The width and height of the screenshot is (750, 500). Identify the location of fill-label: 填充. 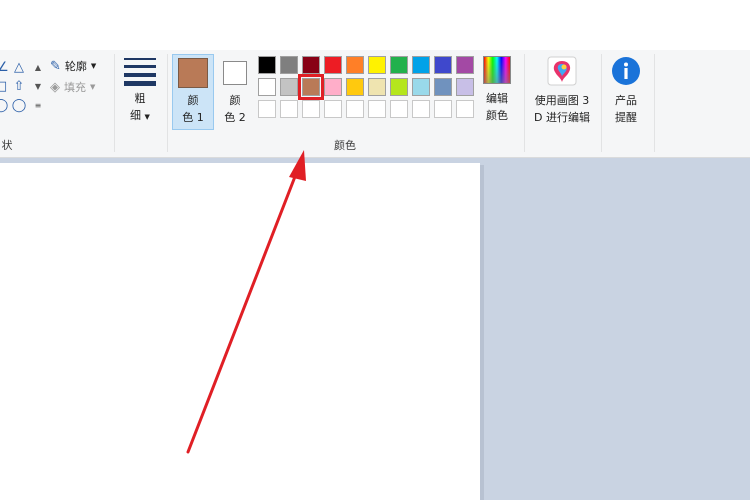
(75, 87).